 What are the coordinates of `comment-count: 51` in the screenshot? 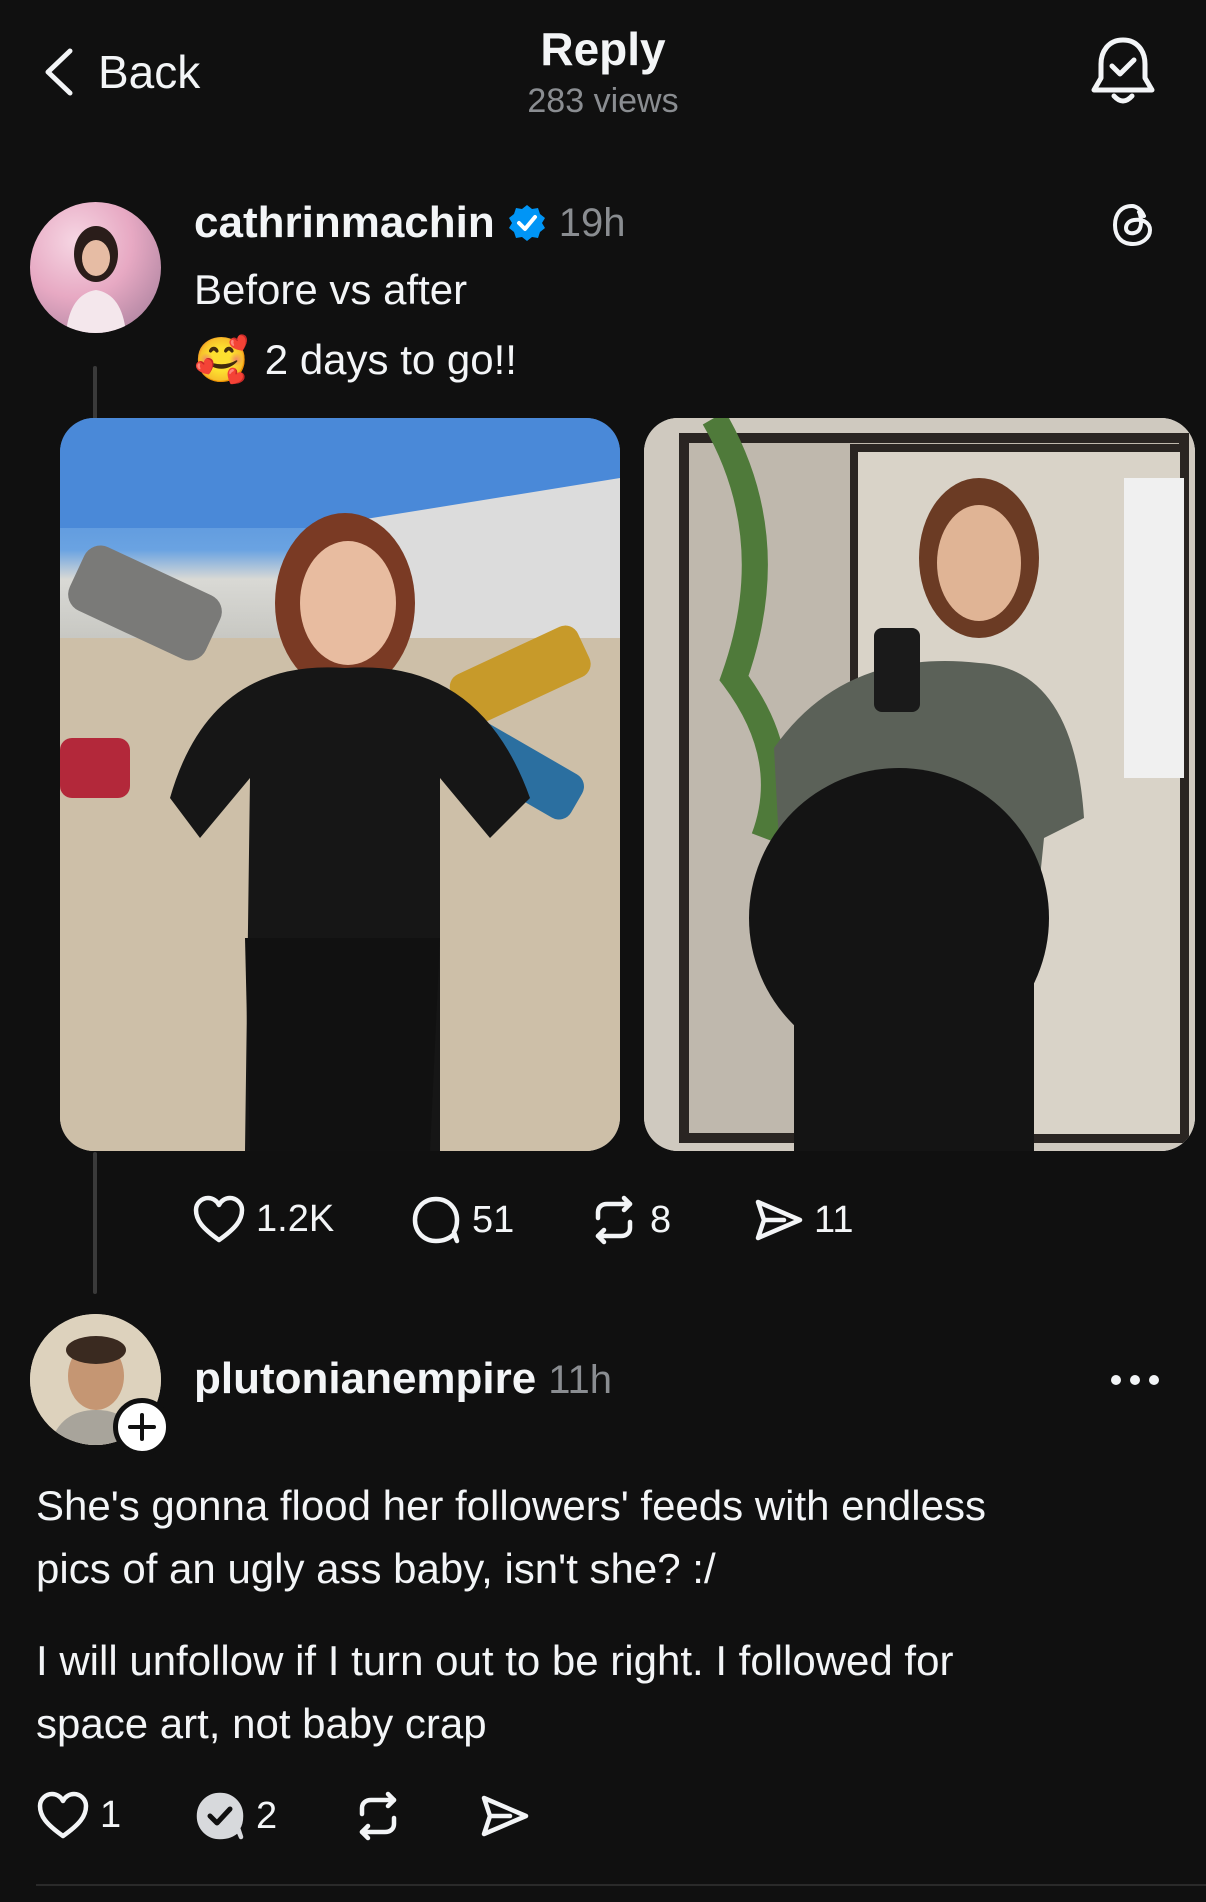 It's located at (493, 1219).